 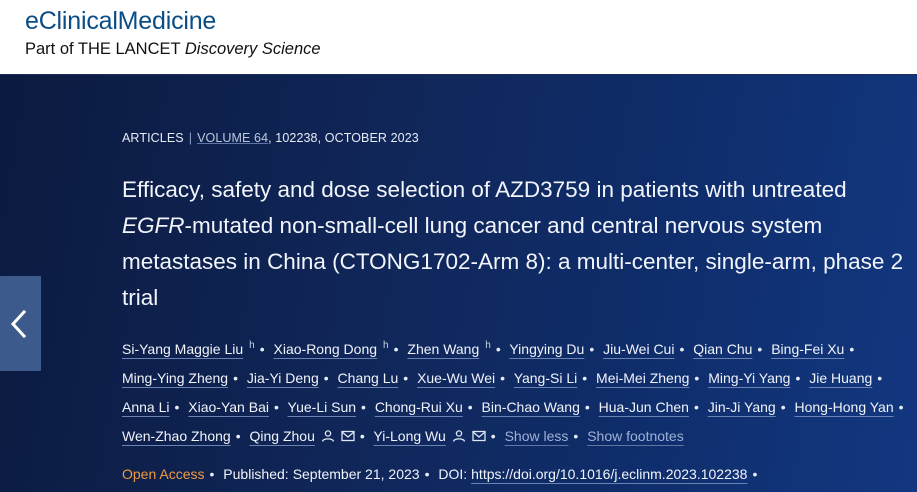 What do you see at coordinates (163, 474) in the screenshot?
I see `open-access-badge: Open Access` at bounding box center [163, 474].